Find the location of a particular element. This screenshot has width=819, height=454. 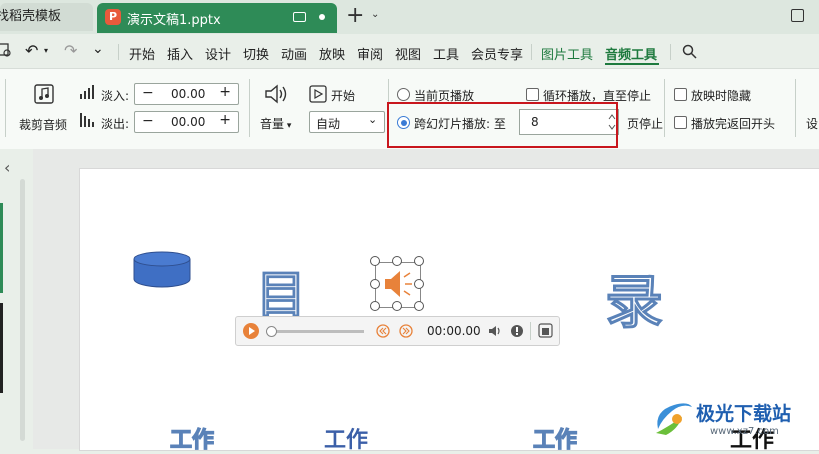

progress-knob is located at coordinates (271, 331).